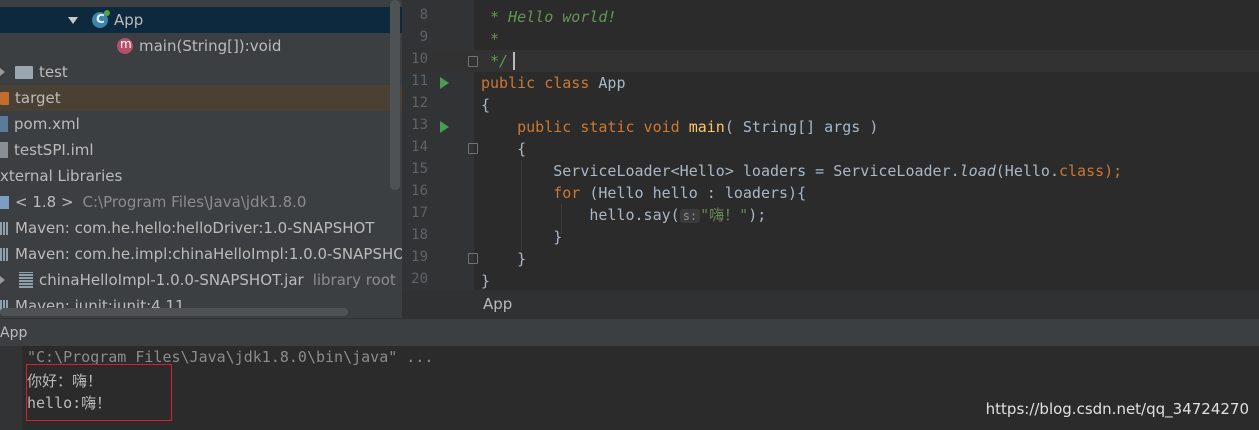  Describe the element at coordinates (514, 61) in the screenshot. I see `text-caret` at that location.